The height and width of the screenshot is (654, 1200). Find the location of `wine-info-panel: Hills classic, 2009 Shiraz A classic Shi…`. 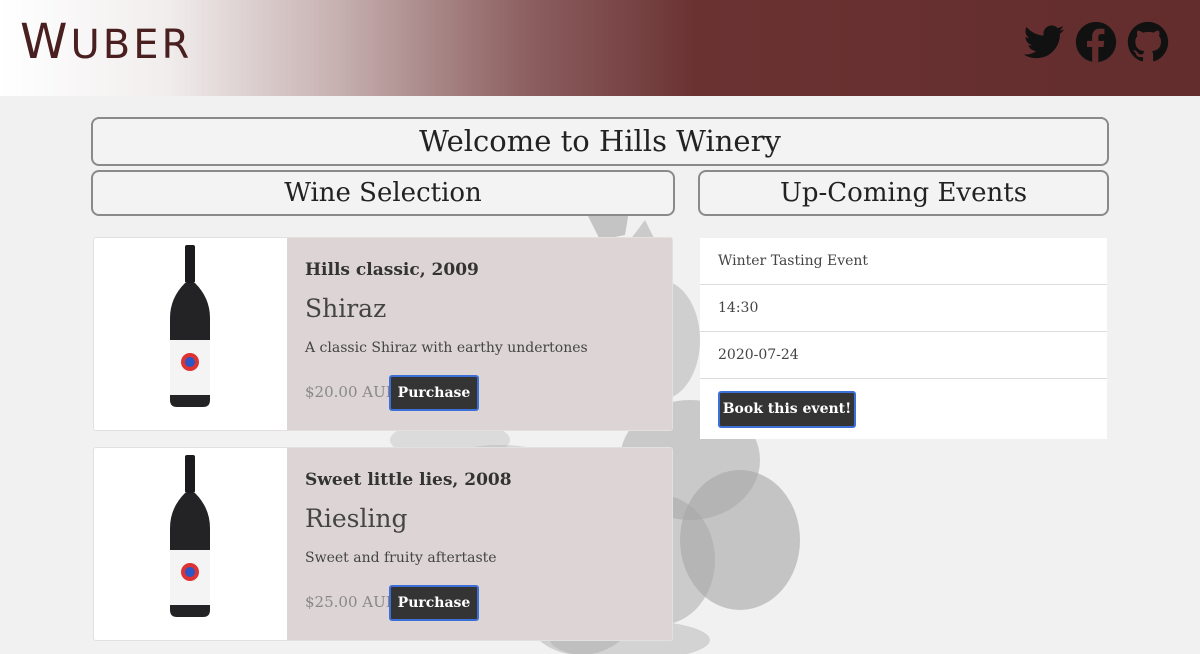

wine-info-panel: Hills classic, 2009 Shiraz A classic Shi… is located at coordinates (479, 334).